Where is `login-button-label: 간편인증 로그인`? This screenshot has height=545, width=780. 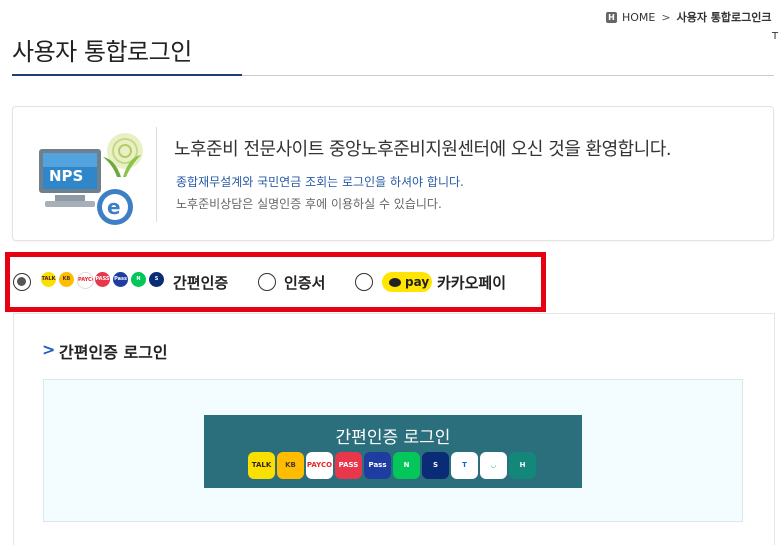 login-button-label: 간편인증 로그인 is located at coordinates (393, 438).